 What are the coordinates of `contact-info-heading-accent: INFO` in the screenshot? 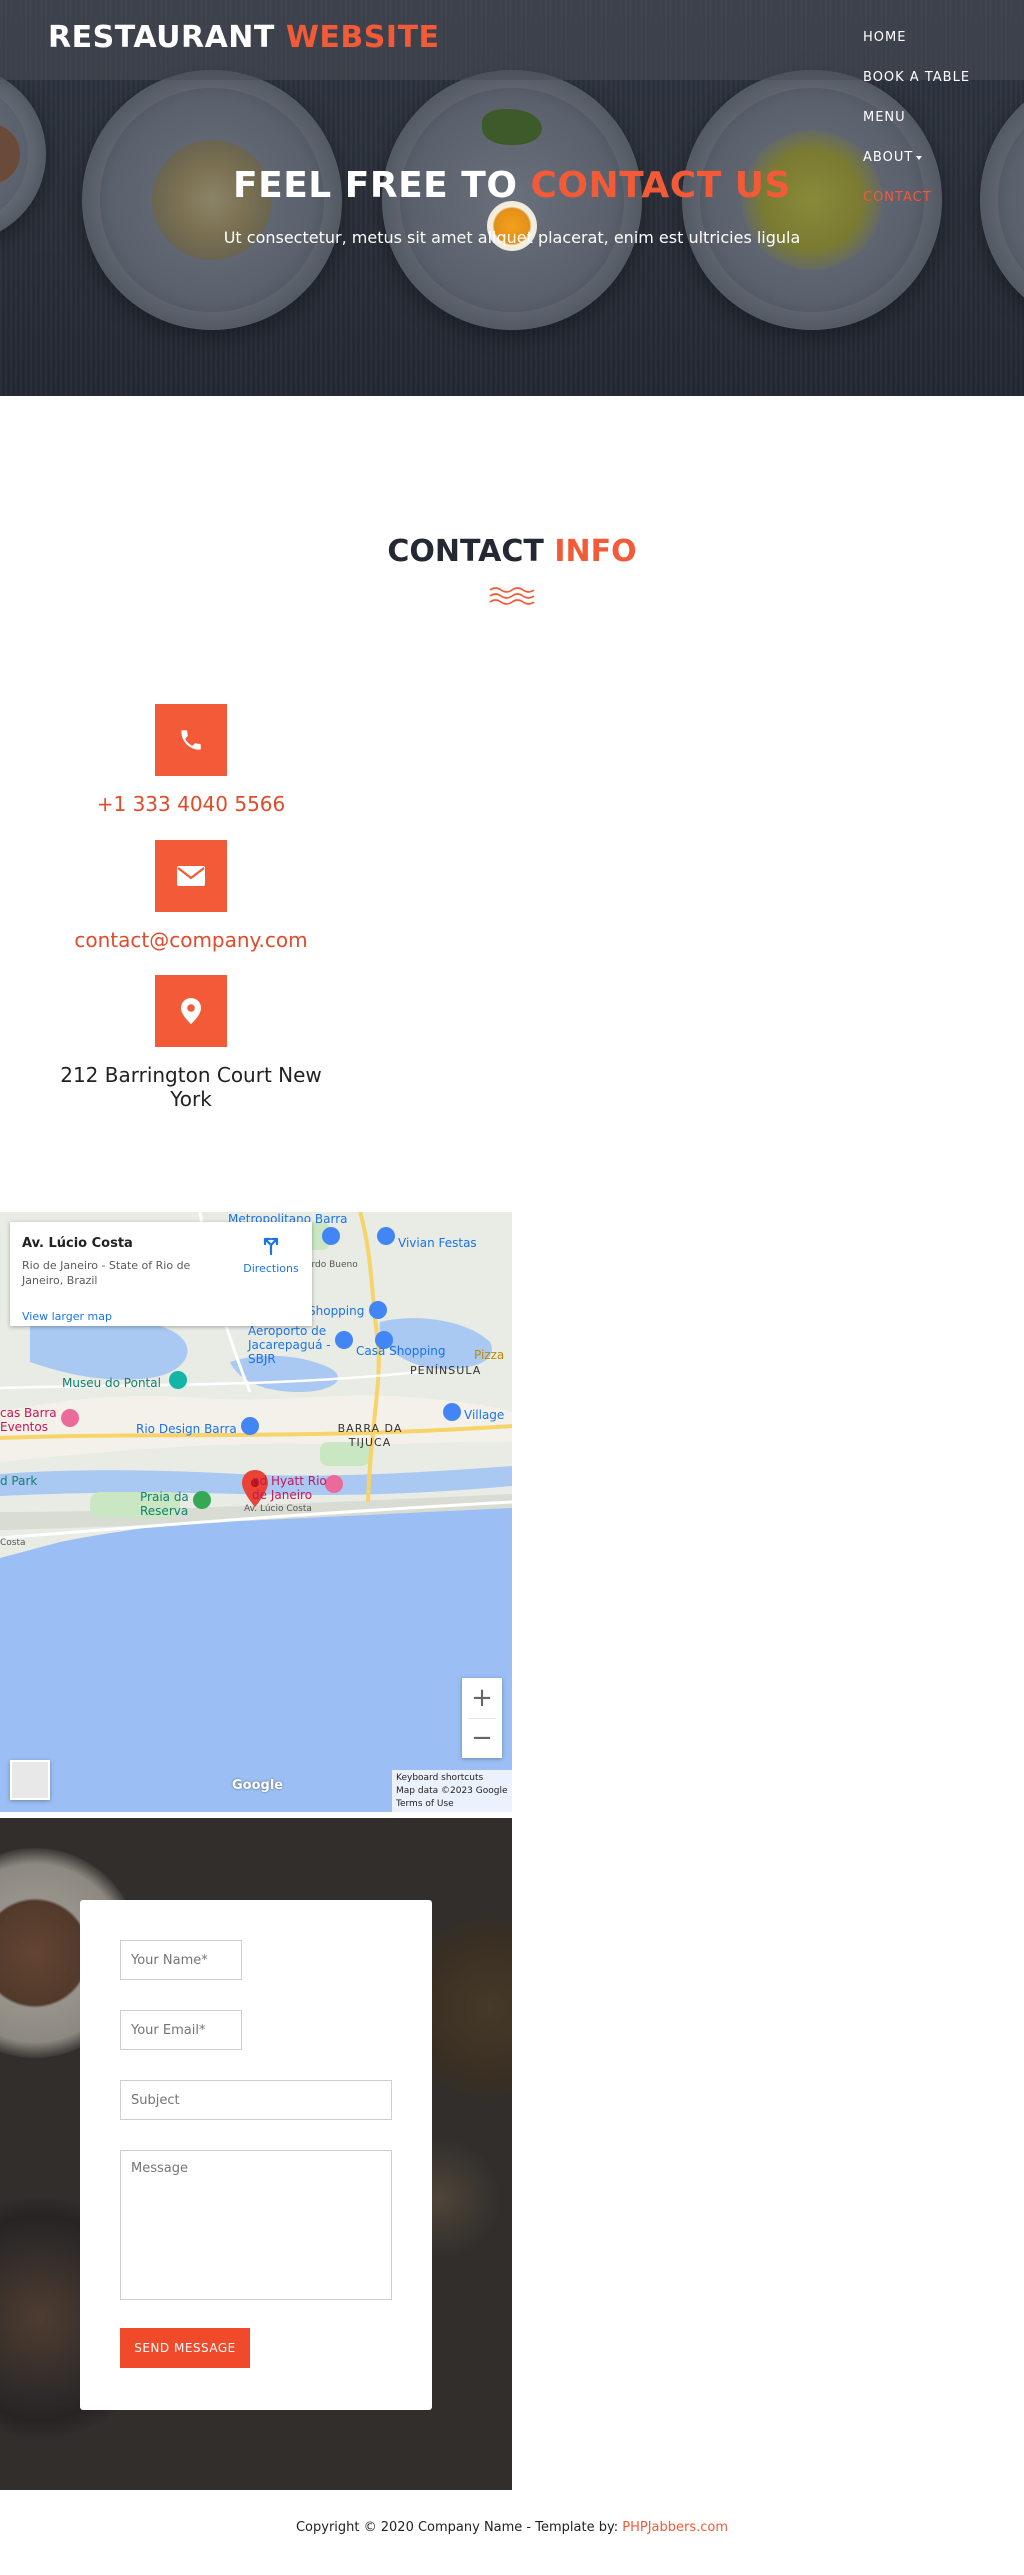 It's located at (595, 551).